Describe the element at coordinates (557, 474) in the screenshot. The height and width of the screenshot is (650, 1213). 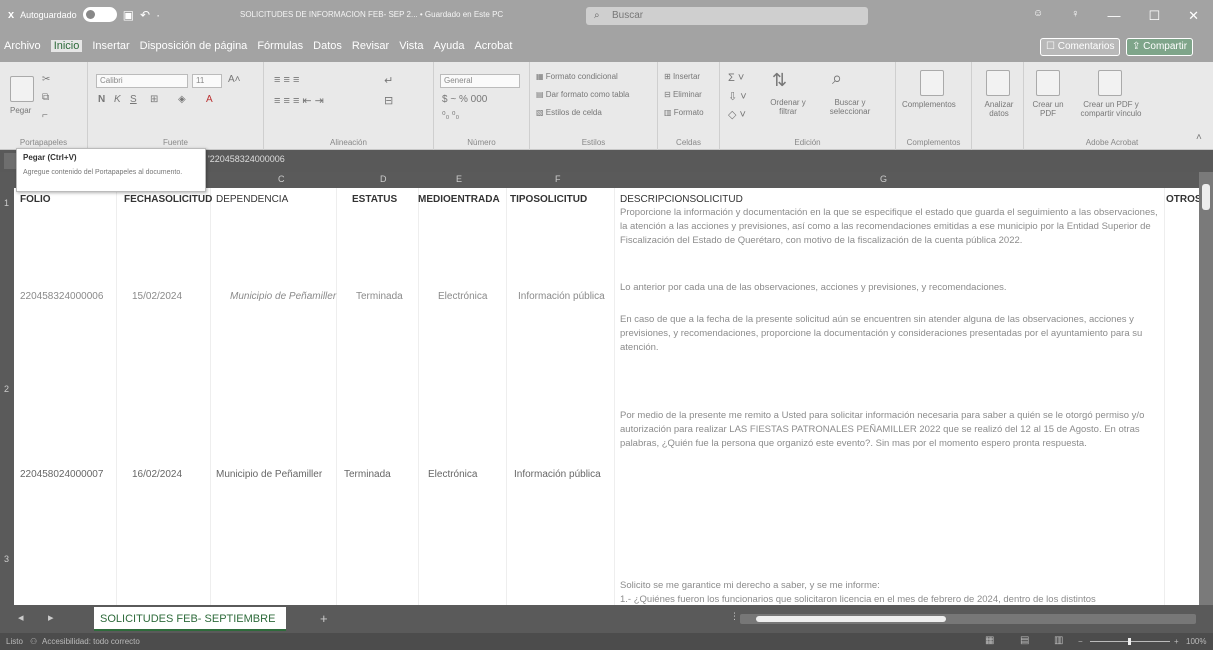
I see `record-2-tipo: Información pública` at that location.